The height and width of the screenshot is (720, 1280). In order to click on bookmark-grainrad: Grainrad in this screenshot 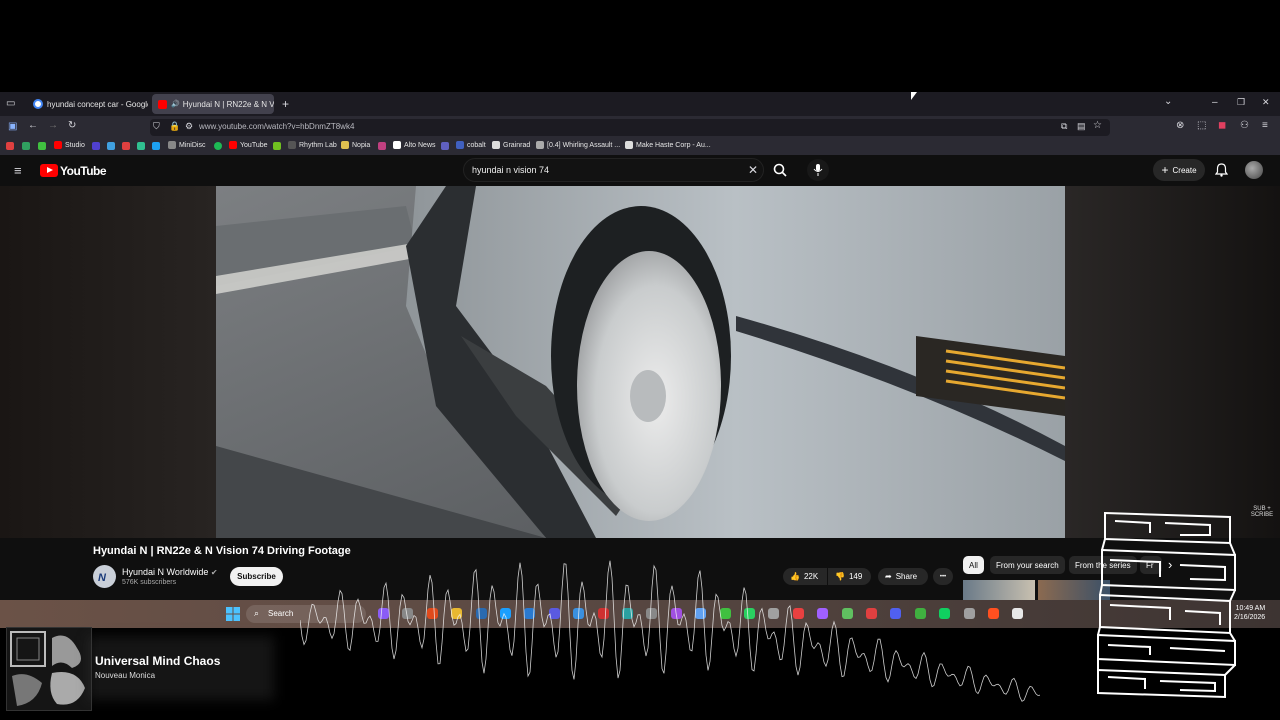, I will do `click(511, 145)`.